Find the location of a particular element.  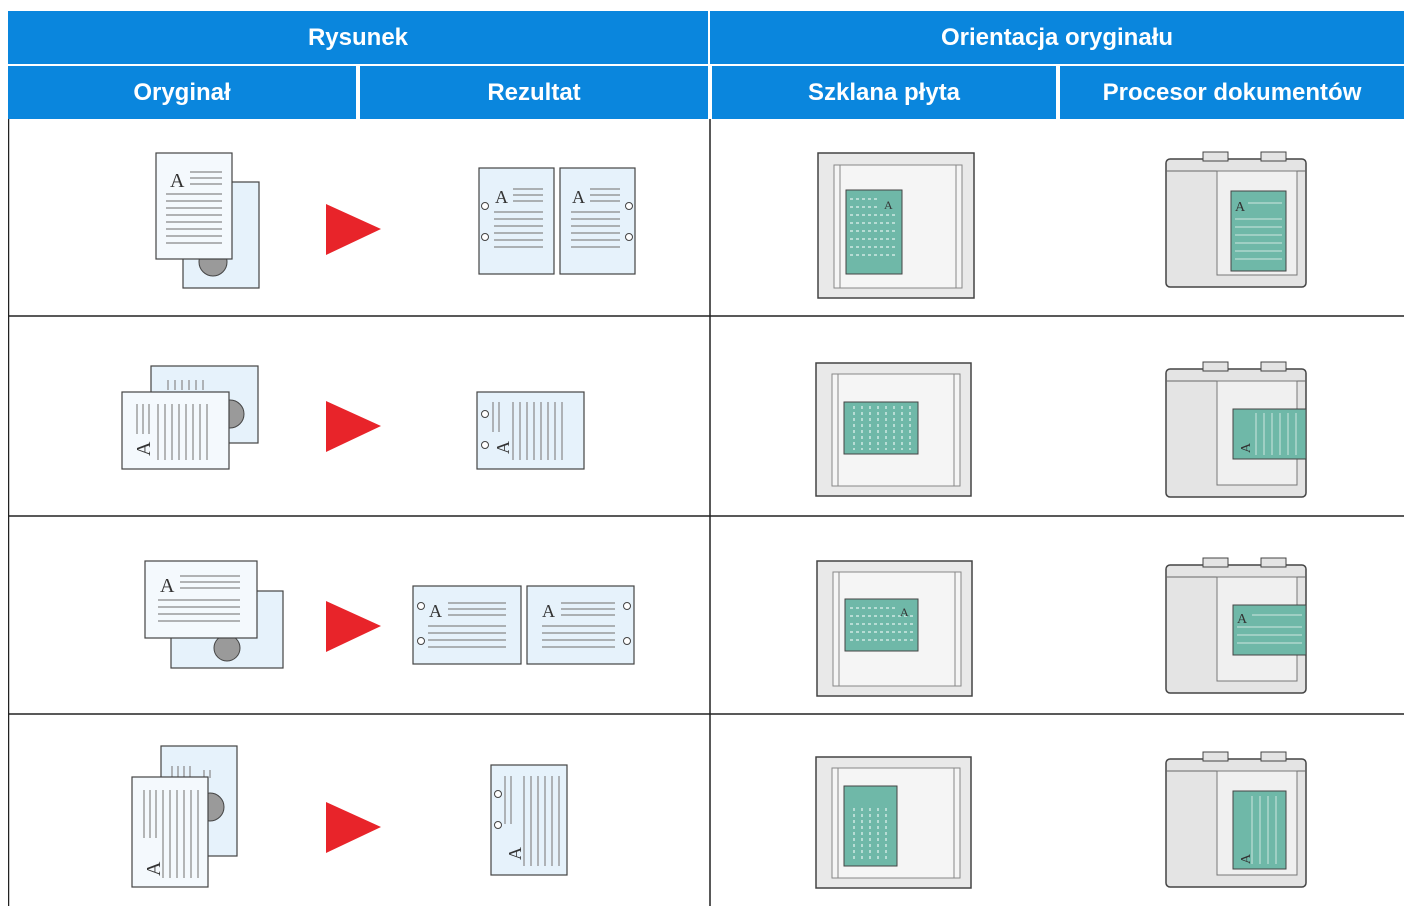

header-original-label: Oryginał is located at coordinates (182, 92).